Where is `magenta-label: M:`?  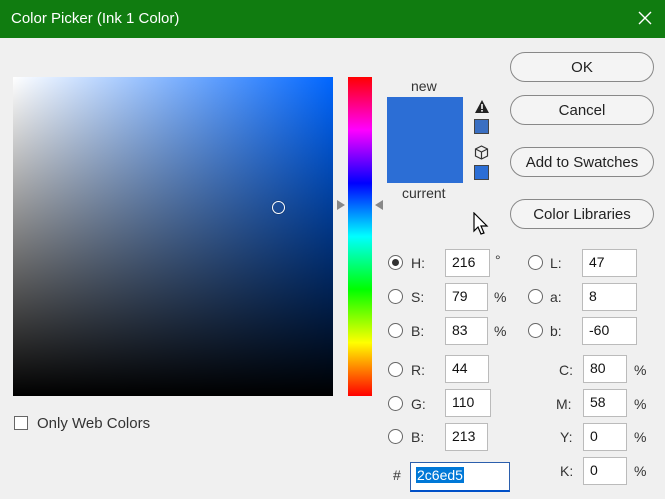
magenta-label: M: is located at coordinates (564, 404).